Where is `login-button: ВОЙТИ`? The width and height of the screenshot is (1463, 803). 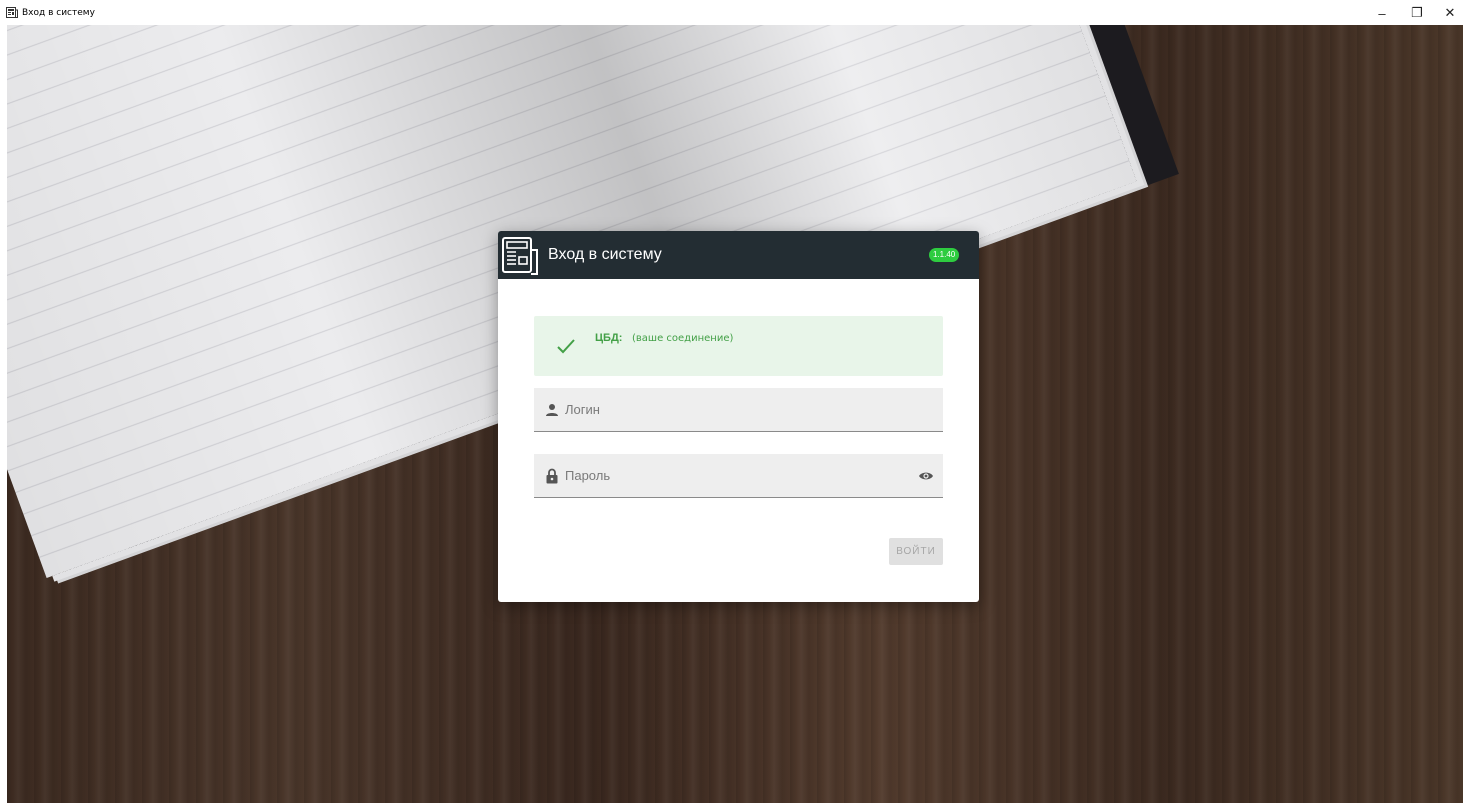
login-button: ВОЙТИ is located at coordinates (916, 551).